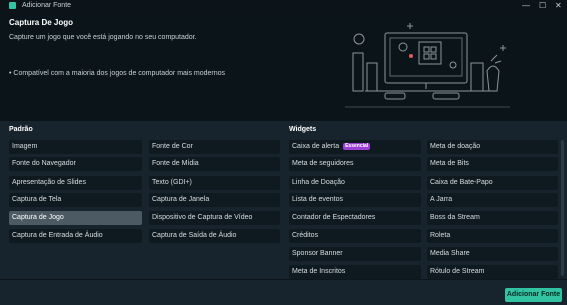  What do you see at coordinates (492, 200) in the screenshot?
I see `widget-tip-jar: A Jarra` at bounding box center [492, 200].